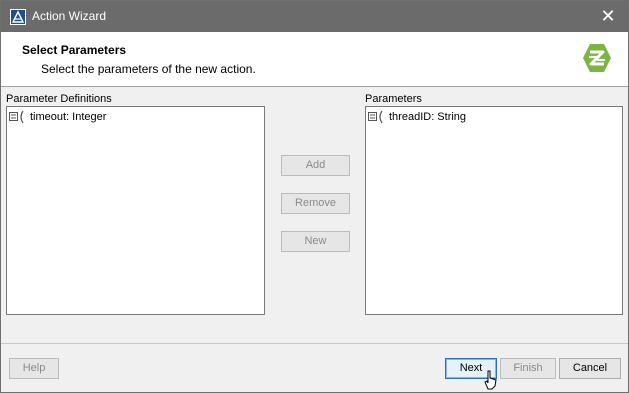  What do you see at coordinates (315, 203) in the screenshot?
I see `remove-button: Remove` at bounding box center [315, 203].